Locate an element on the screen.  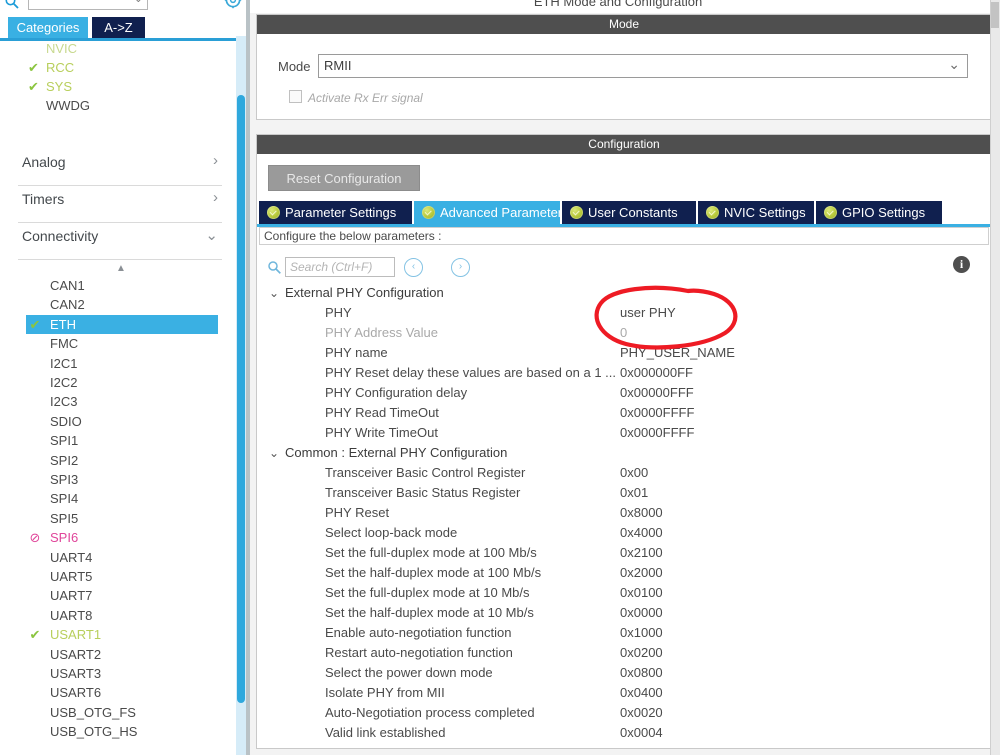
parameter-value: 0x000000FF is located at coordinates (656, 373).